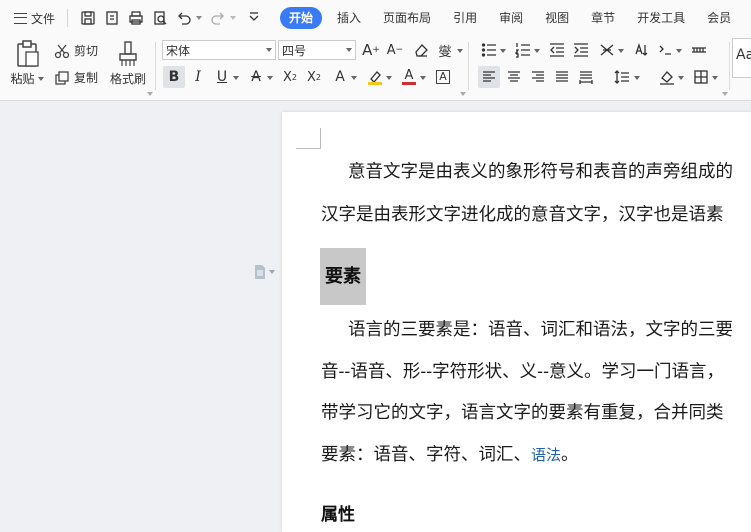 The height and width of the screenshot is (532, 751). Describe the element at coordinates (621, 51) in the screenshot. I see `chinese-layout-dropdown-icon` at that location.